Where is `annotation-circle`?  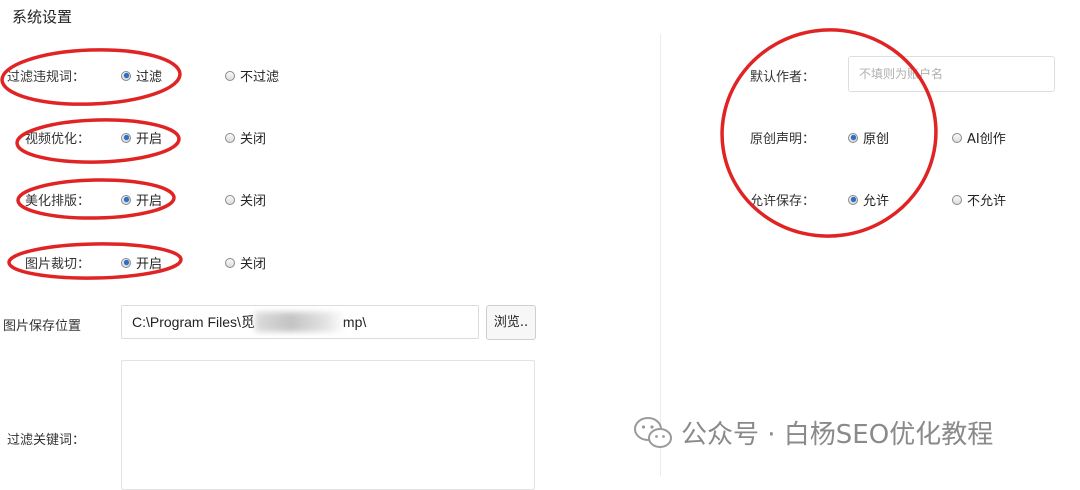 annotation-circle is located at coordinates (829, 133).